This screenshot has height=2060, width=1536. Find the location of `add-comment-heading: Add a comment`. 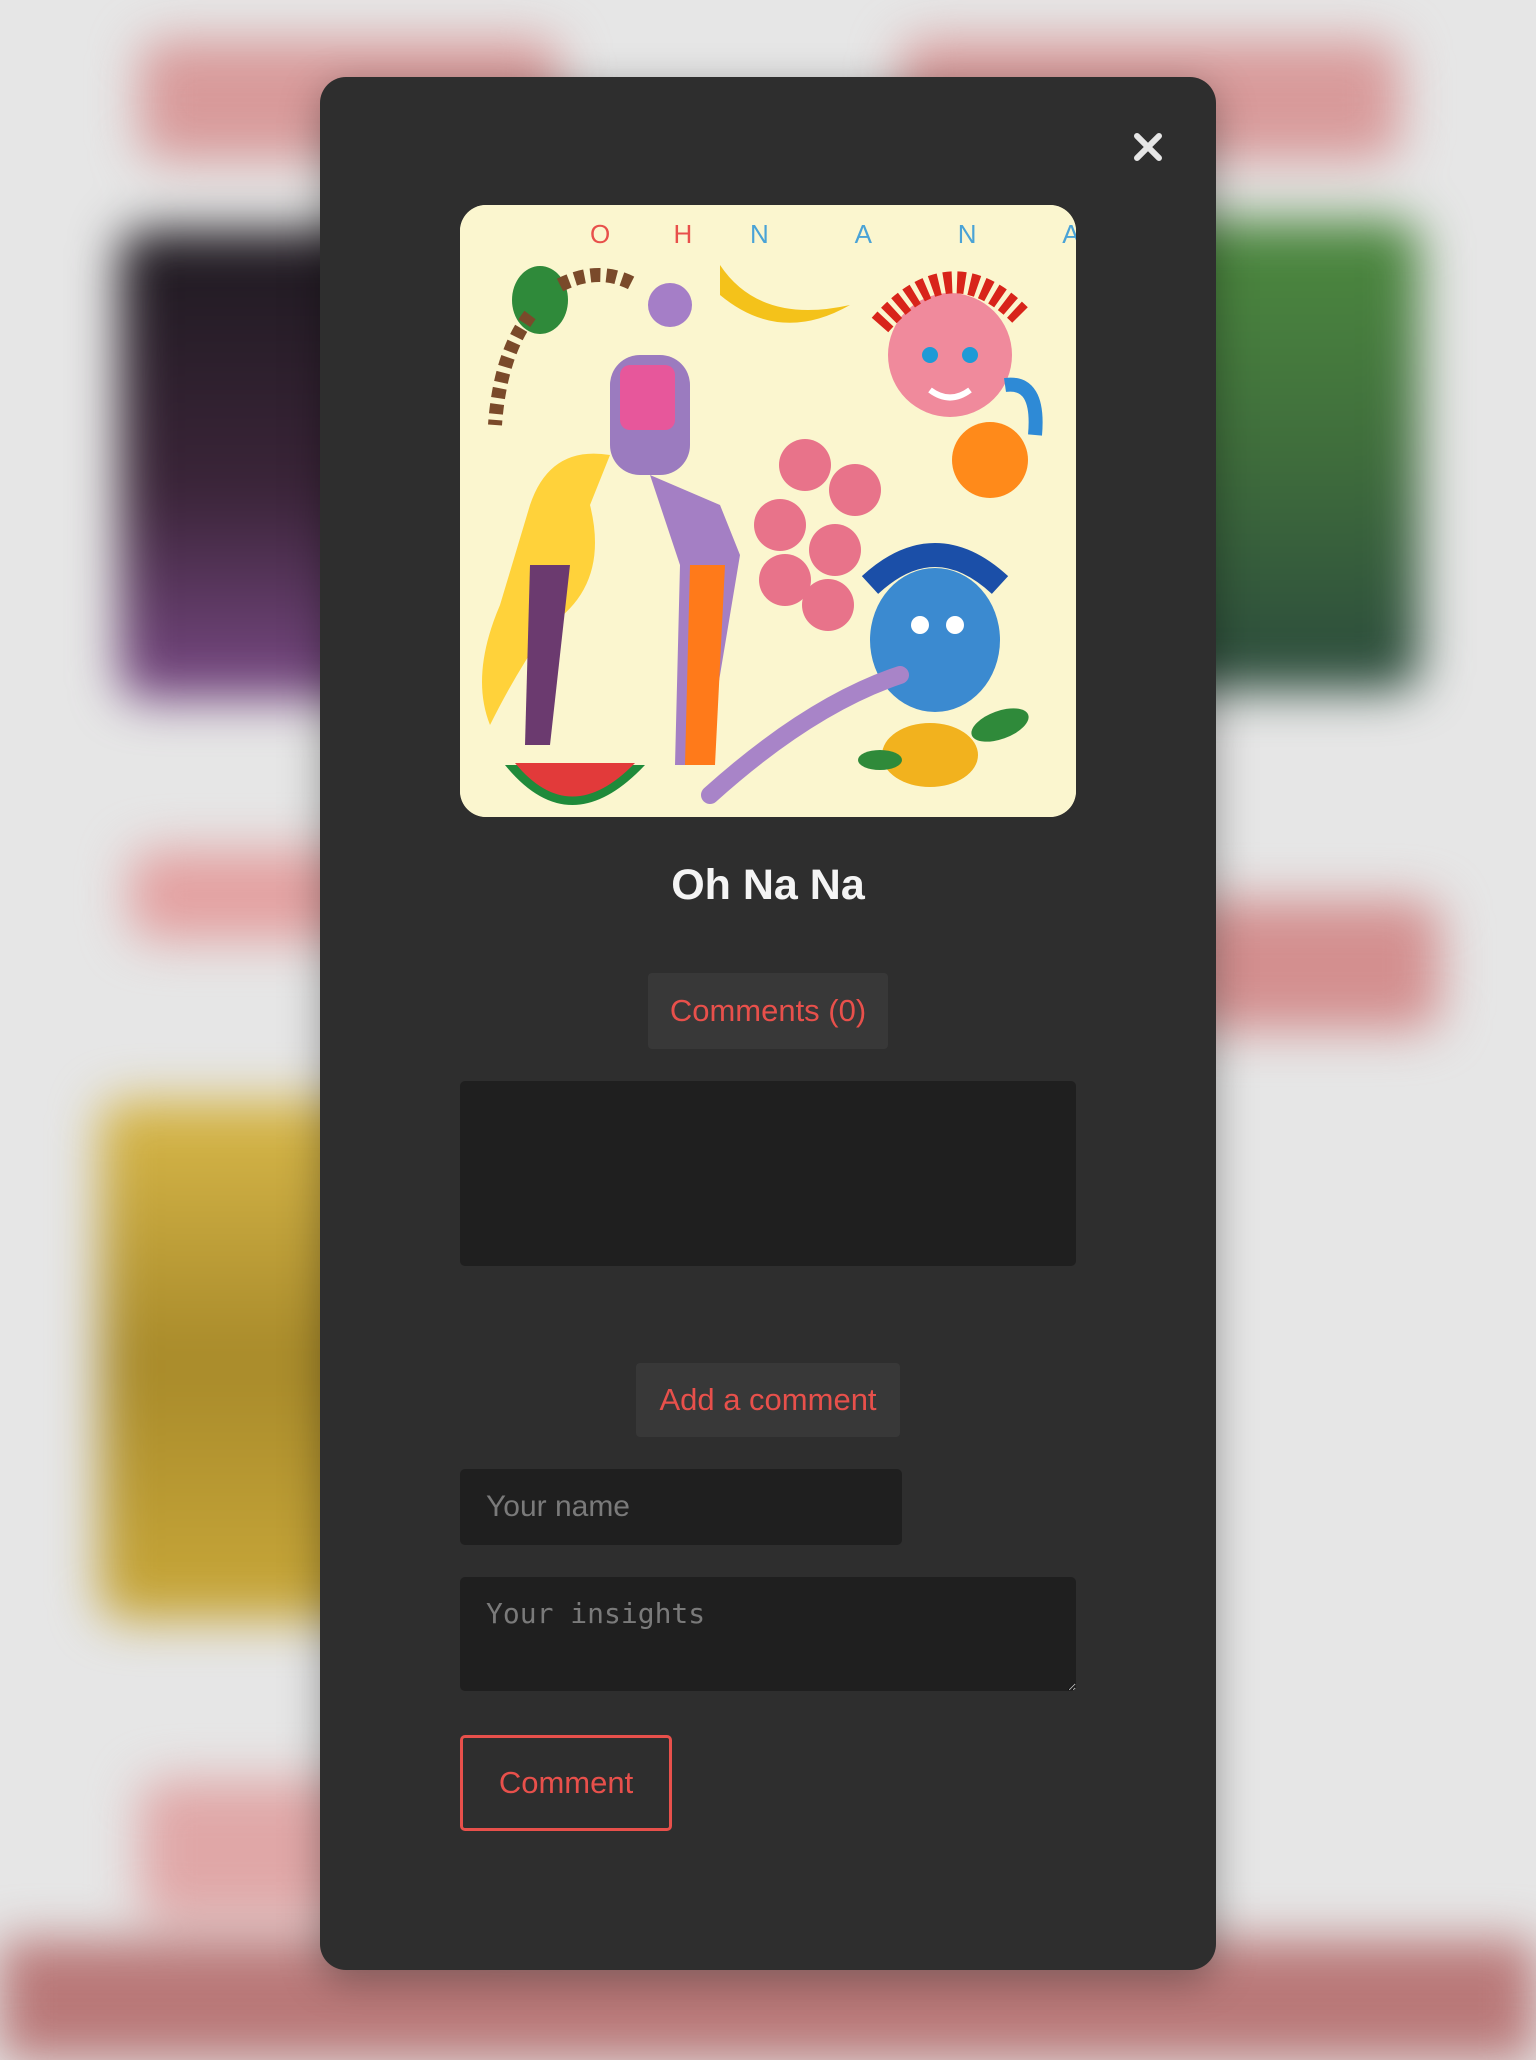

add-comment-heading: Add a comment is located at coordinates (768, 1400).